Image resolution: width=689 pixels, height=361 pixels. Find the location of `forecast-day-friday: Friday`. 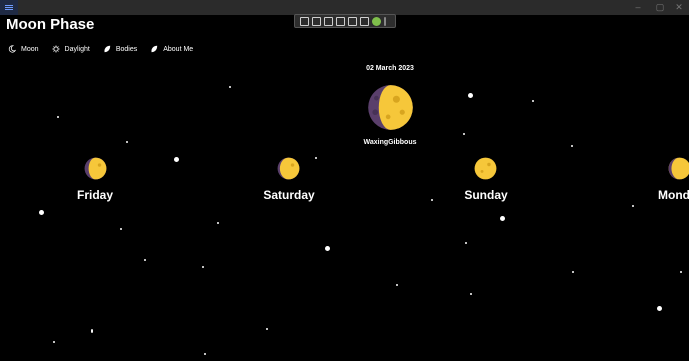

forecast-day-friday: Friday is located at coordinates (95, 195).